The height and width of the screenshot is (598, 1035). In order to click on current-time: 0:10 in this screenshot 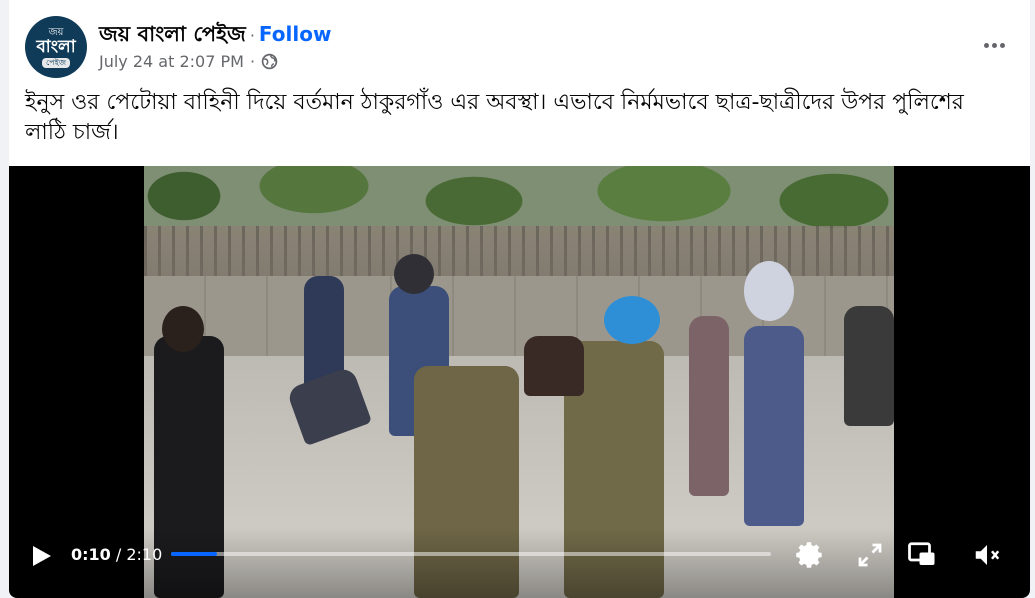, I will do `click(91, 554)`.